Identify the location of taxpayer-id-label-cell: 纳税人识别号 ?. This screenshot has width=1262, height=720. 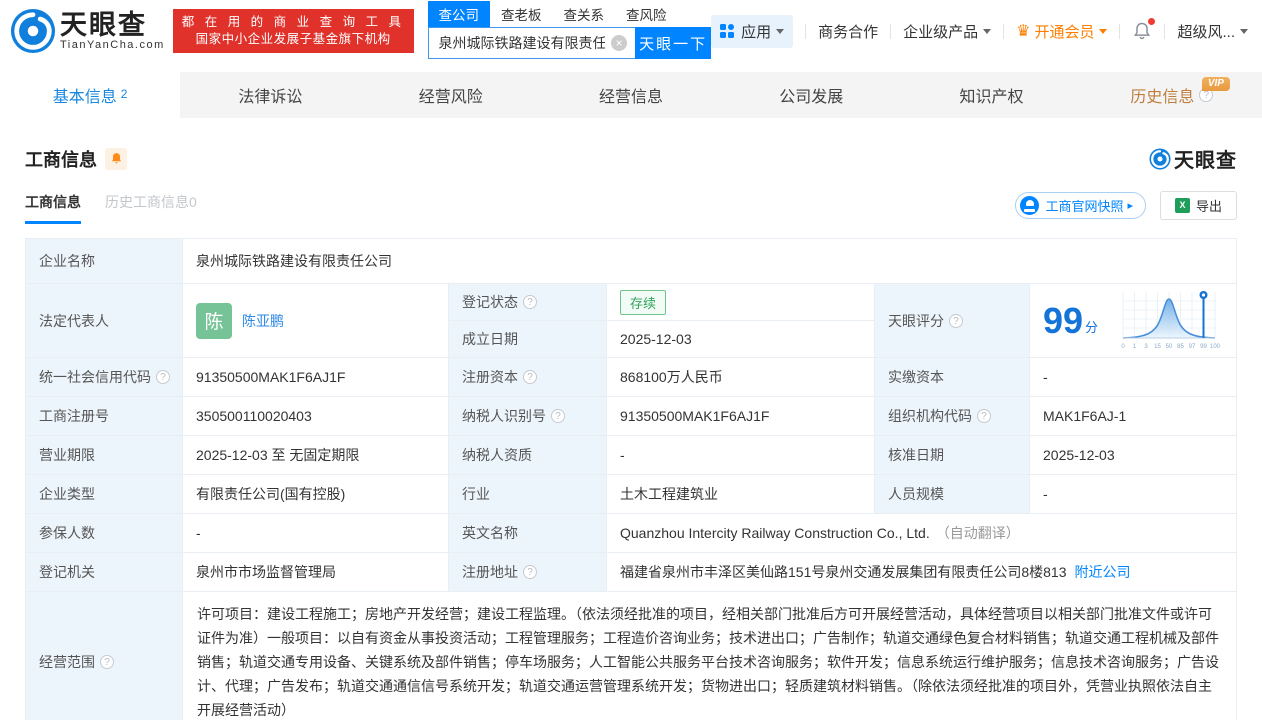
(528, 416).